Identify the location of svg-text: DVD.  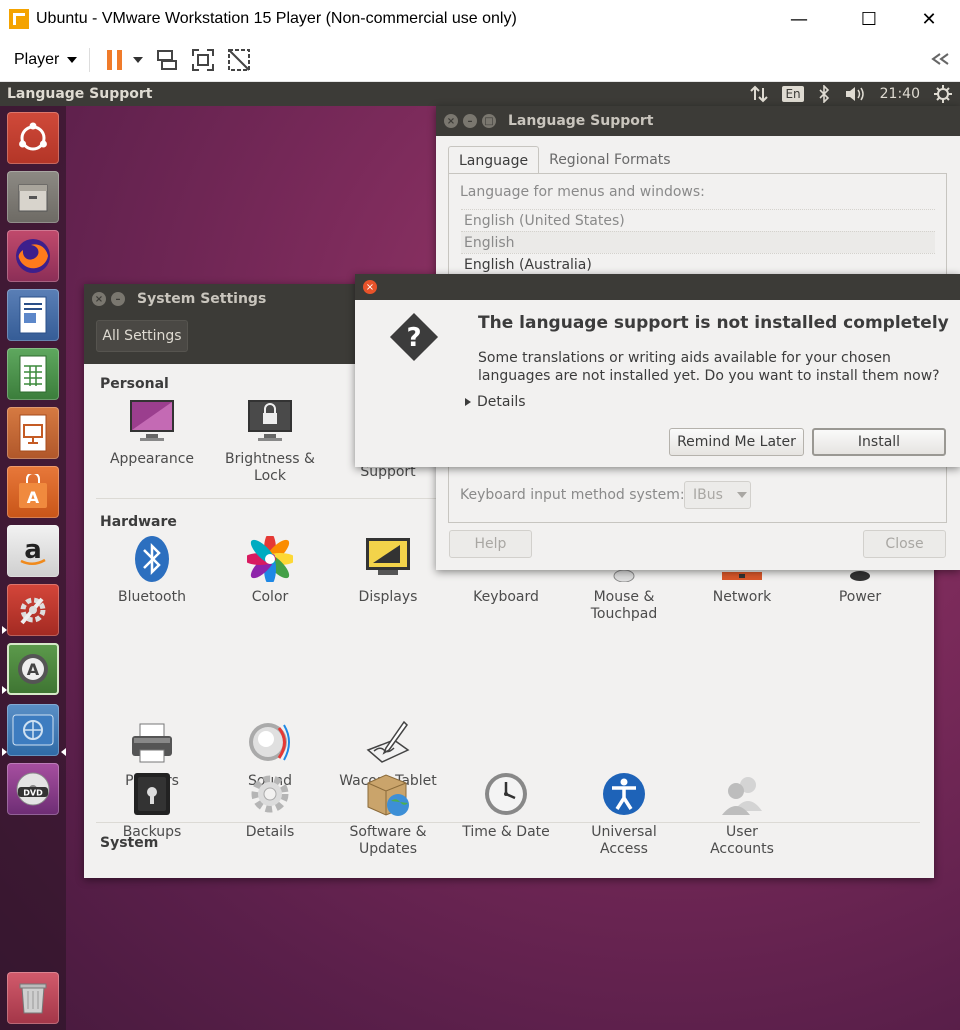
(33, 793).